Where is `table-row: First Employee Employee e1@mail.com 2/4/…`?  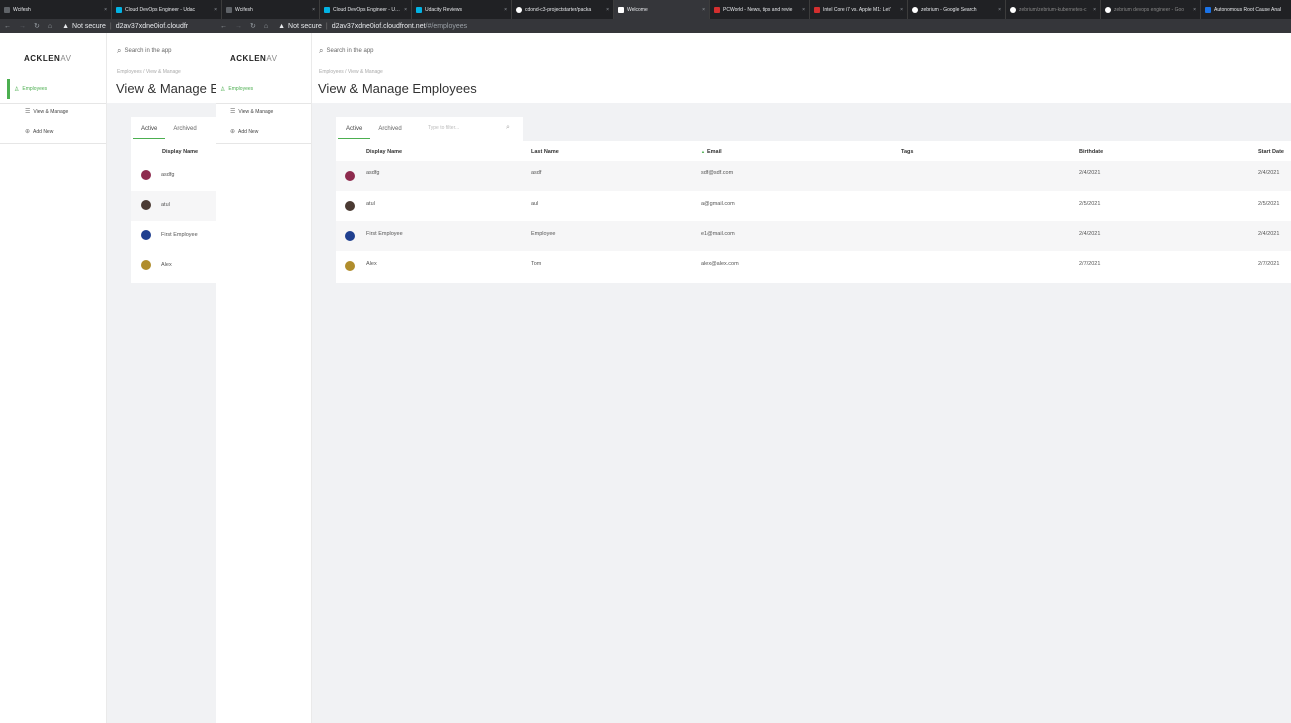
table-row: First Employee Employee e1@mail.com 2/4/… is located at coordinates (813, 236).